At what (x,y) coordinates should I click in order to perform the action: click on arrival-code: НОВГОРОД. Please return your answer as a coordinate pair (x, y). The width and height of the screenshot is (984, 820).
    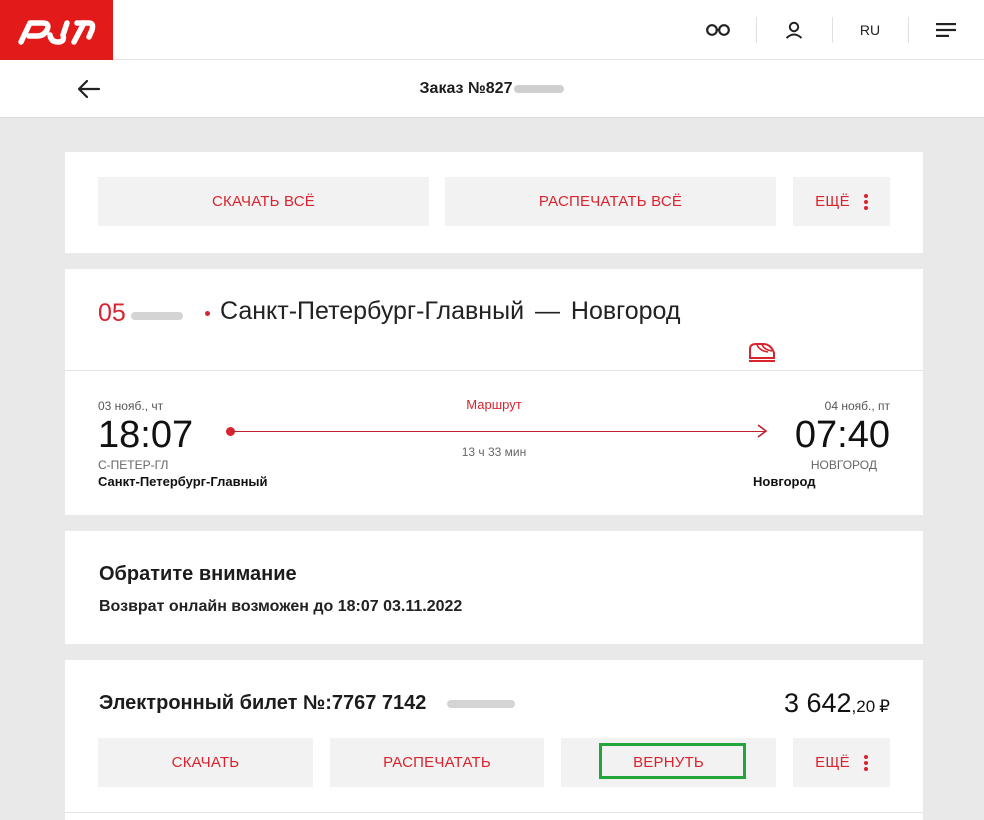
    Looking at the image, I should click on (843, 465).